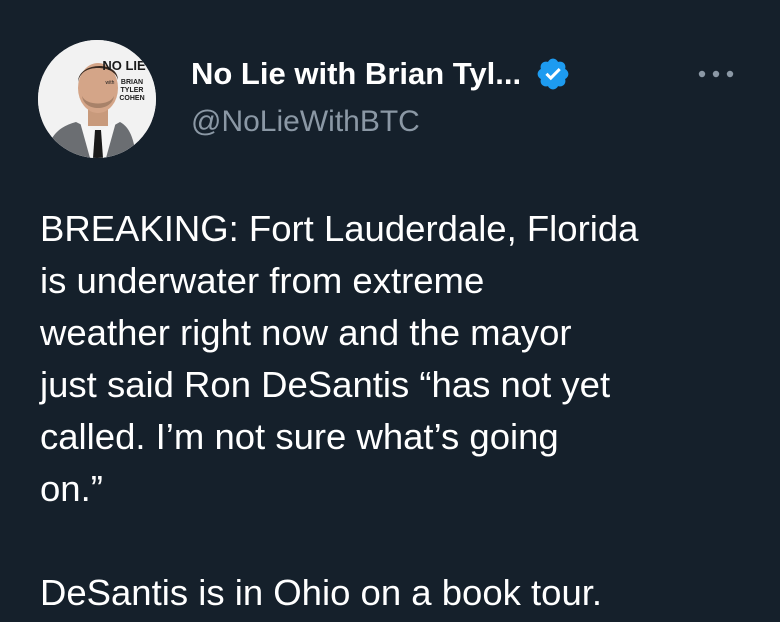  I want to click on avatar: NO LIE with BRIAN TYLER COHEN, so click(97, 99).